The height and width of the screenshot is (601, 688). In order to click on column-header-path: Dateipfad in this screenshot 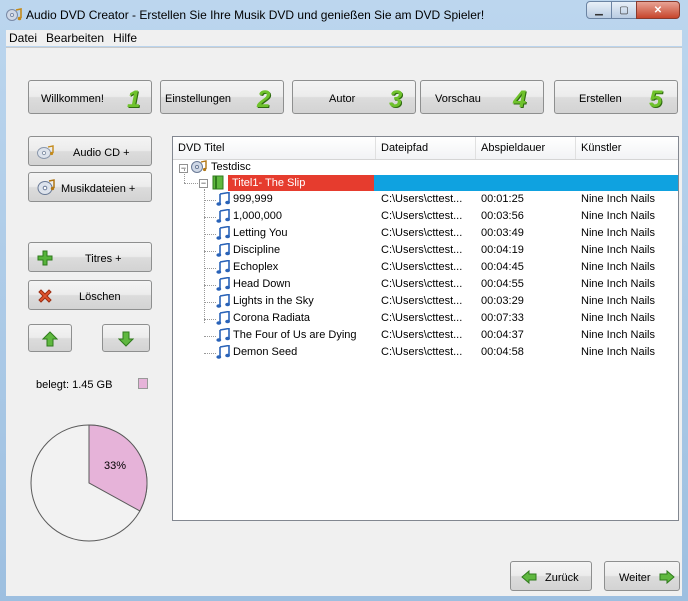, I will do `click(426, 148)`.